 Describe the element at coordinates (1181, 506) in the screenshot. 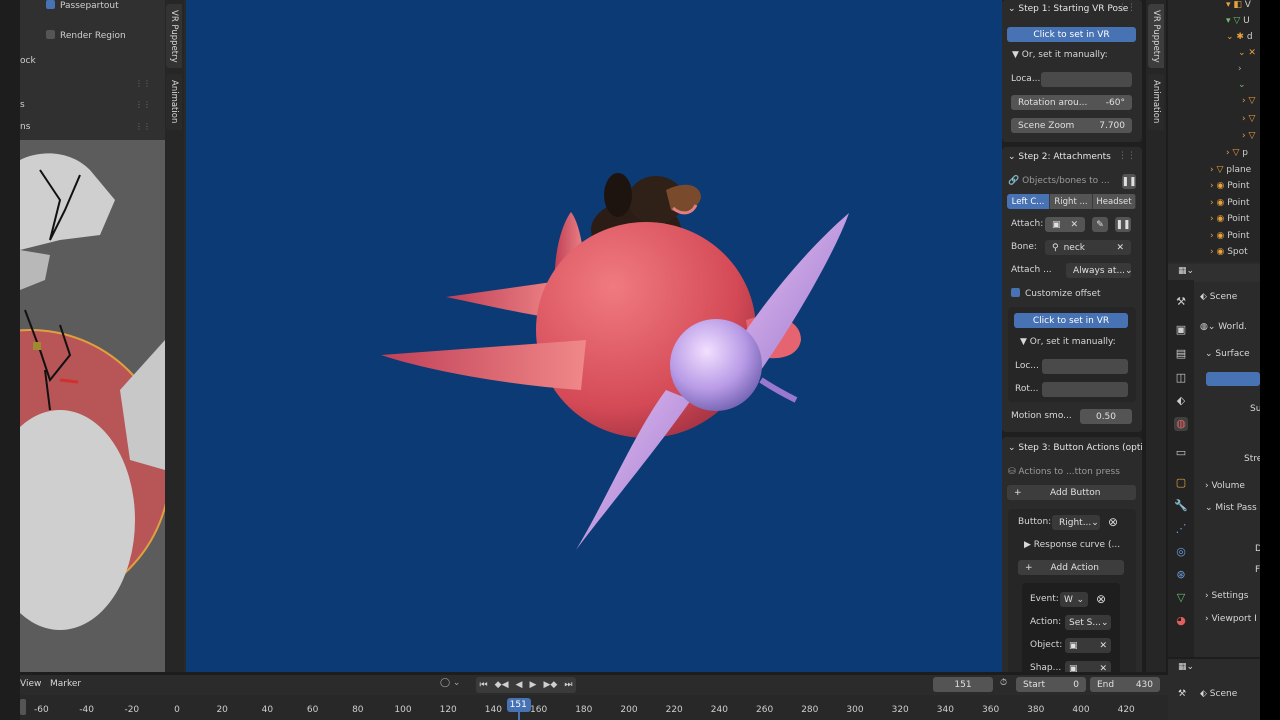

I see `modifier-icon: 🔧` at that location.